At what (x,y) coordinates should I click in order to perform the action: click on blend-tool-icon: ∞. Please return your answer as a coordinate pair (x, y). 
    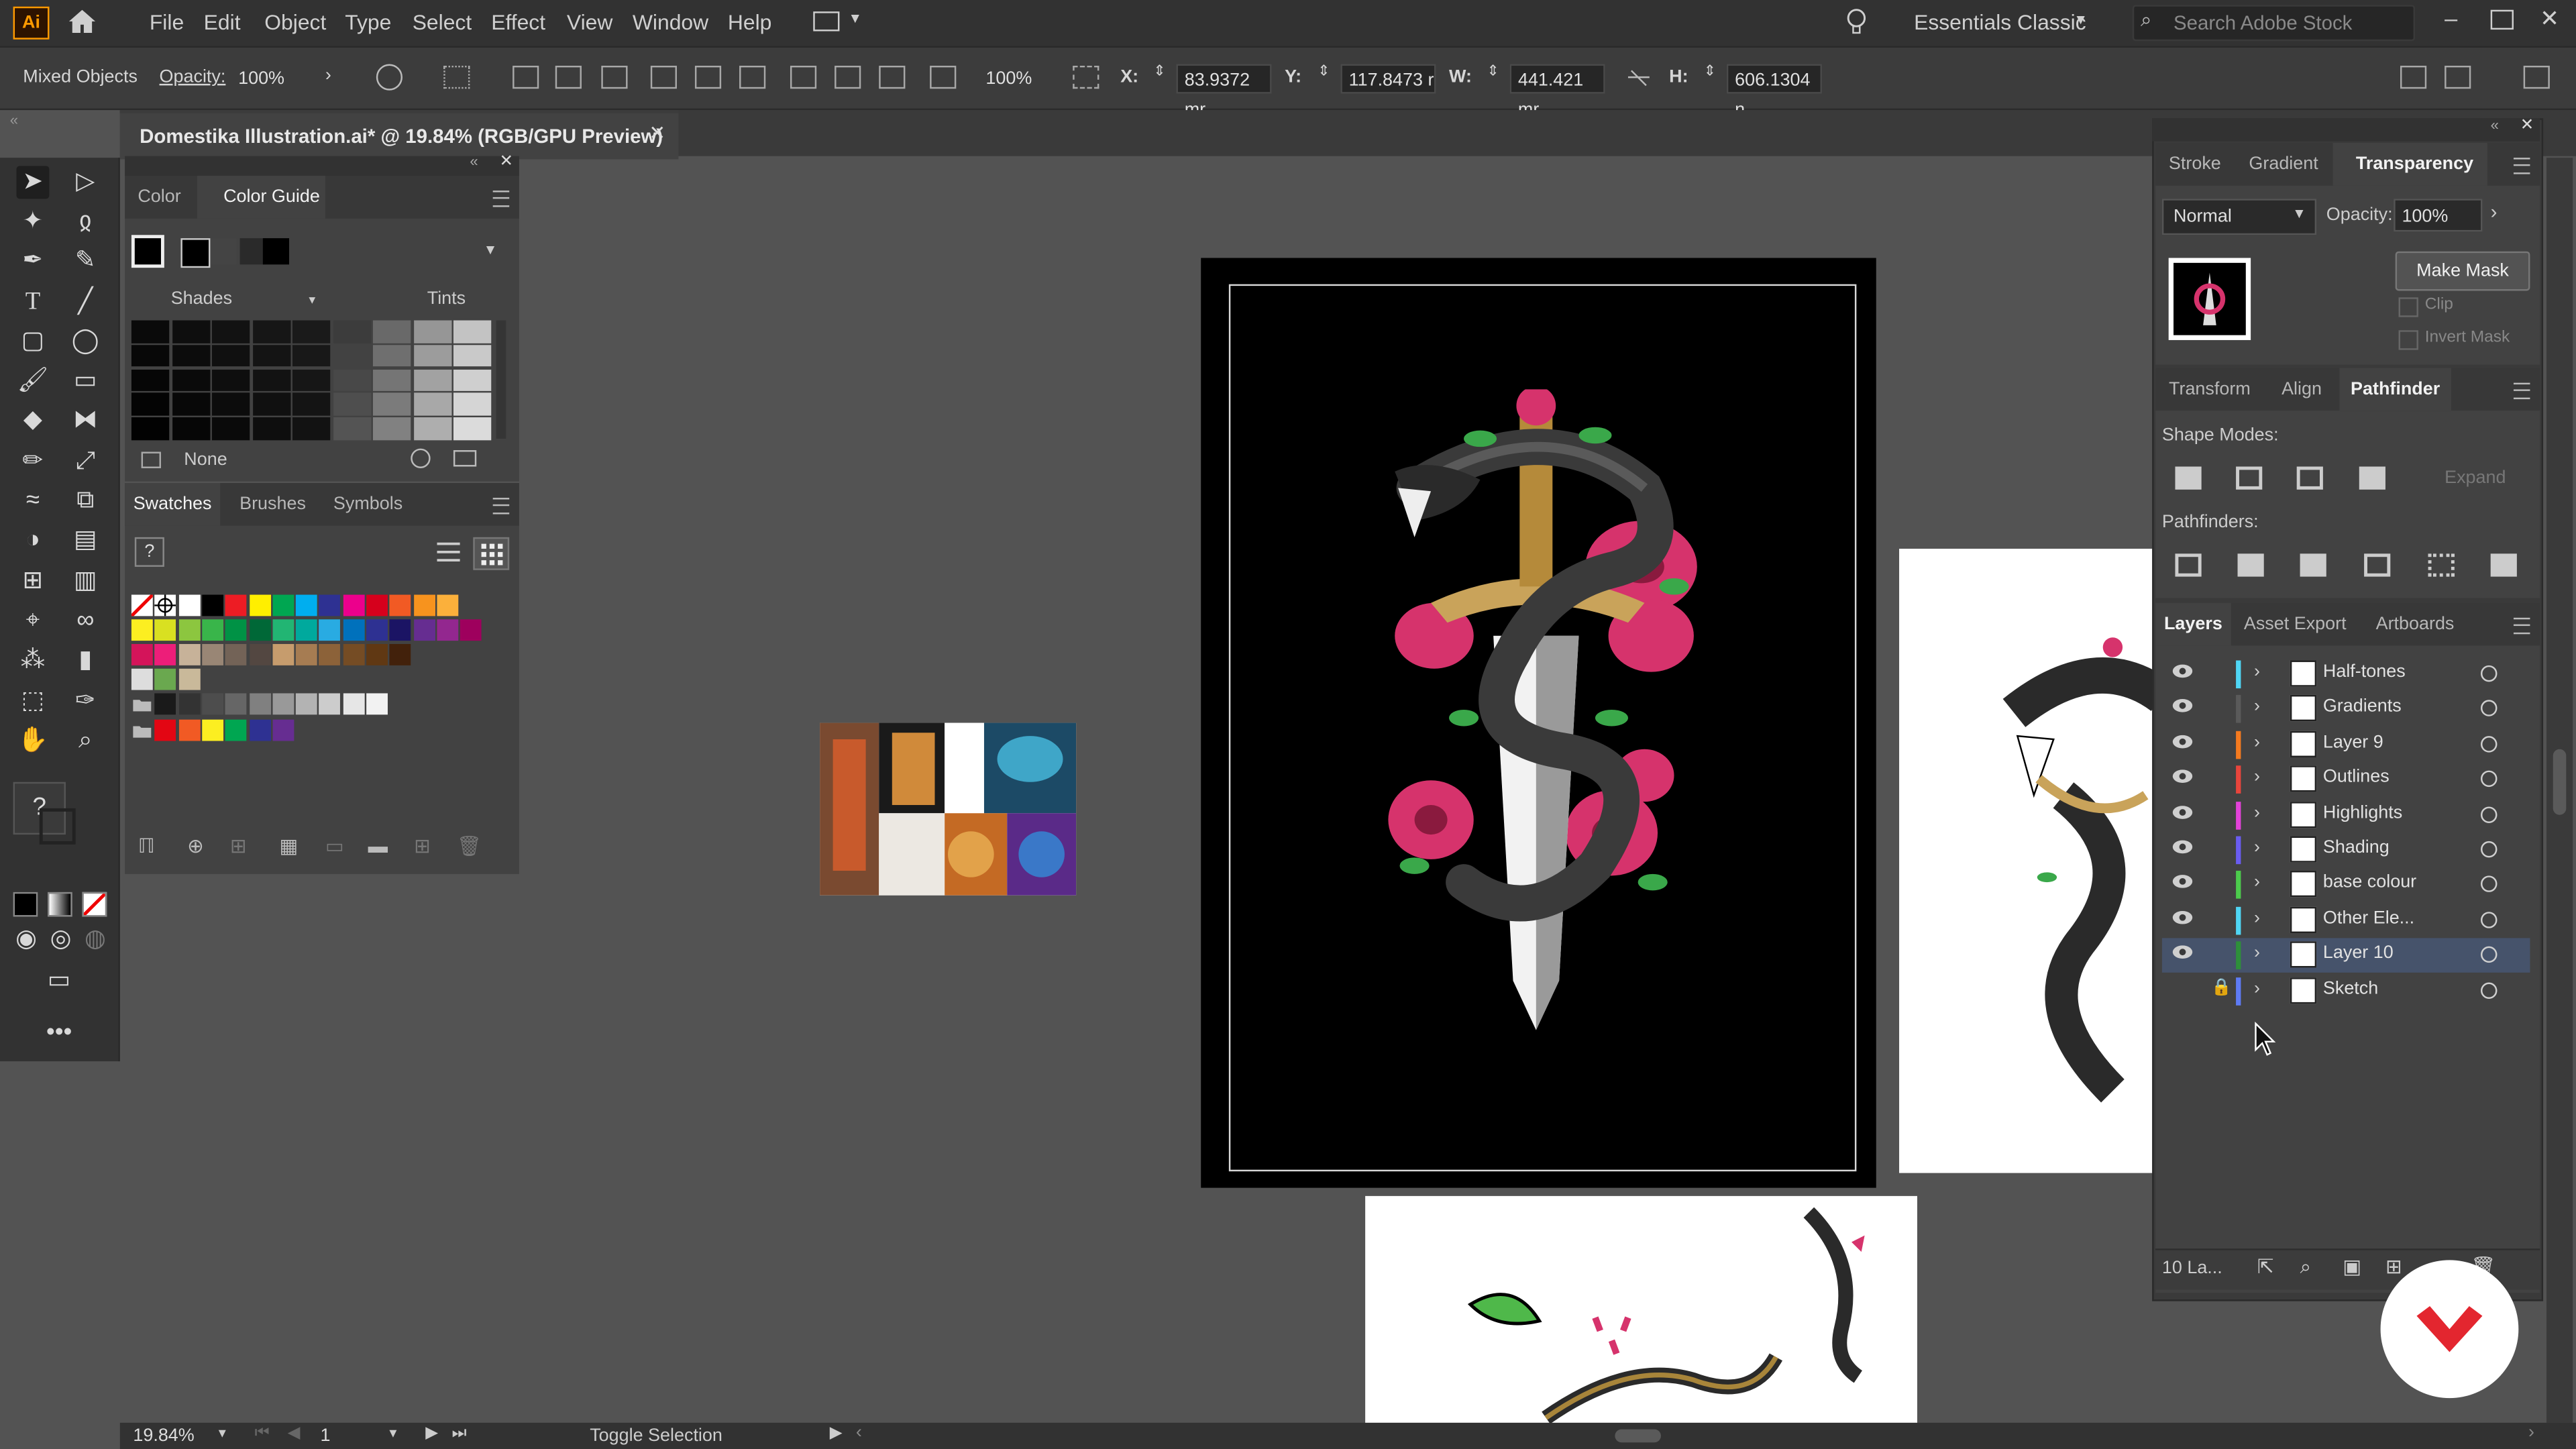
    Looking at the image, I should click on (85, 620).